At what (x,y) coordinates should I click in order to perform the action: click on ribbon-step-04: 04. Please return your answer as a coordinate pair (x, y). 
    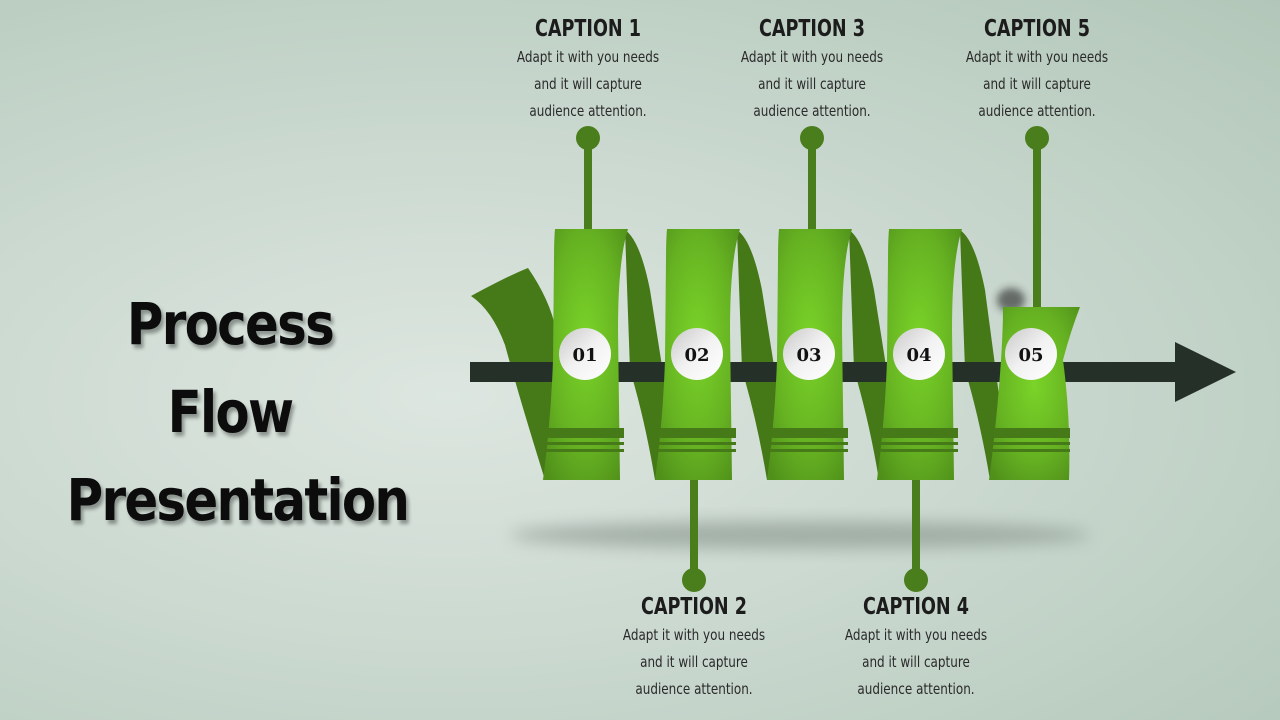
    Looking at the image, I should click on (919, 354).